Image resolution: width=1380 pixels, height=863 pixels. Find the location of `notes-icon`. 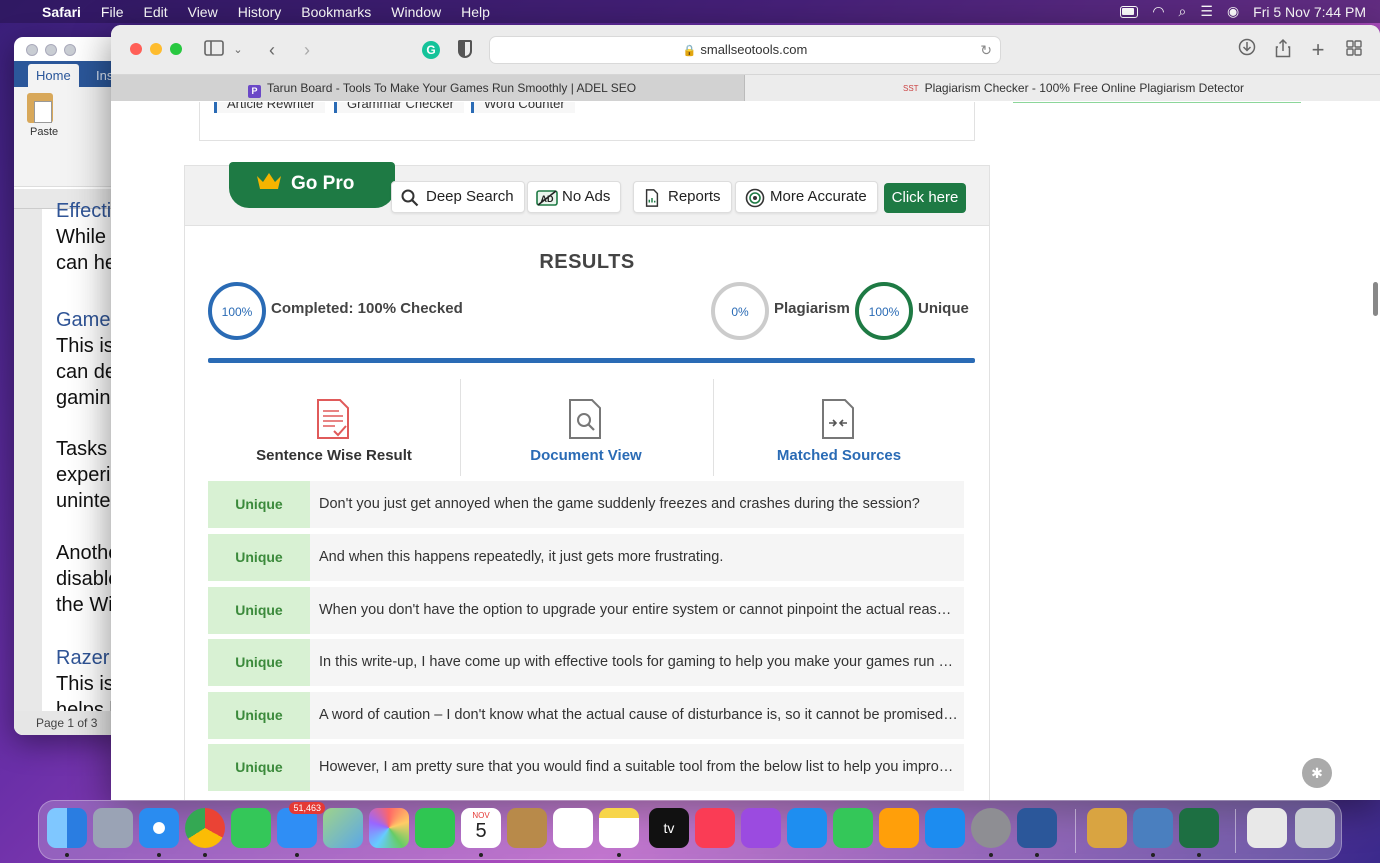

notes-icon is located at coordinates (619, 828).